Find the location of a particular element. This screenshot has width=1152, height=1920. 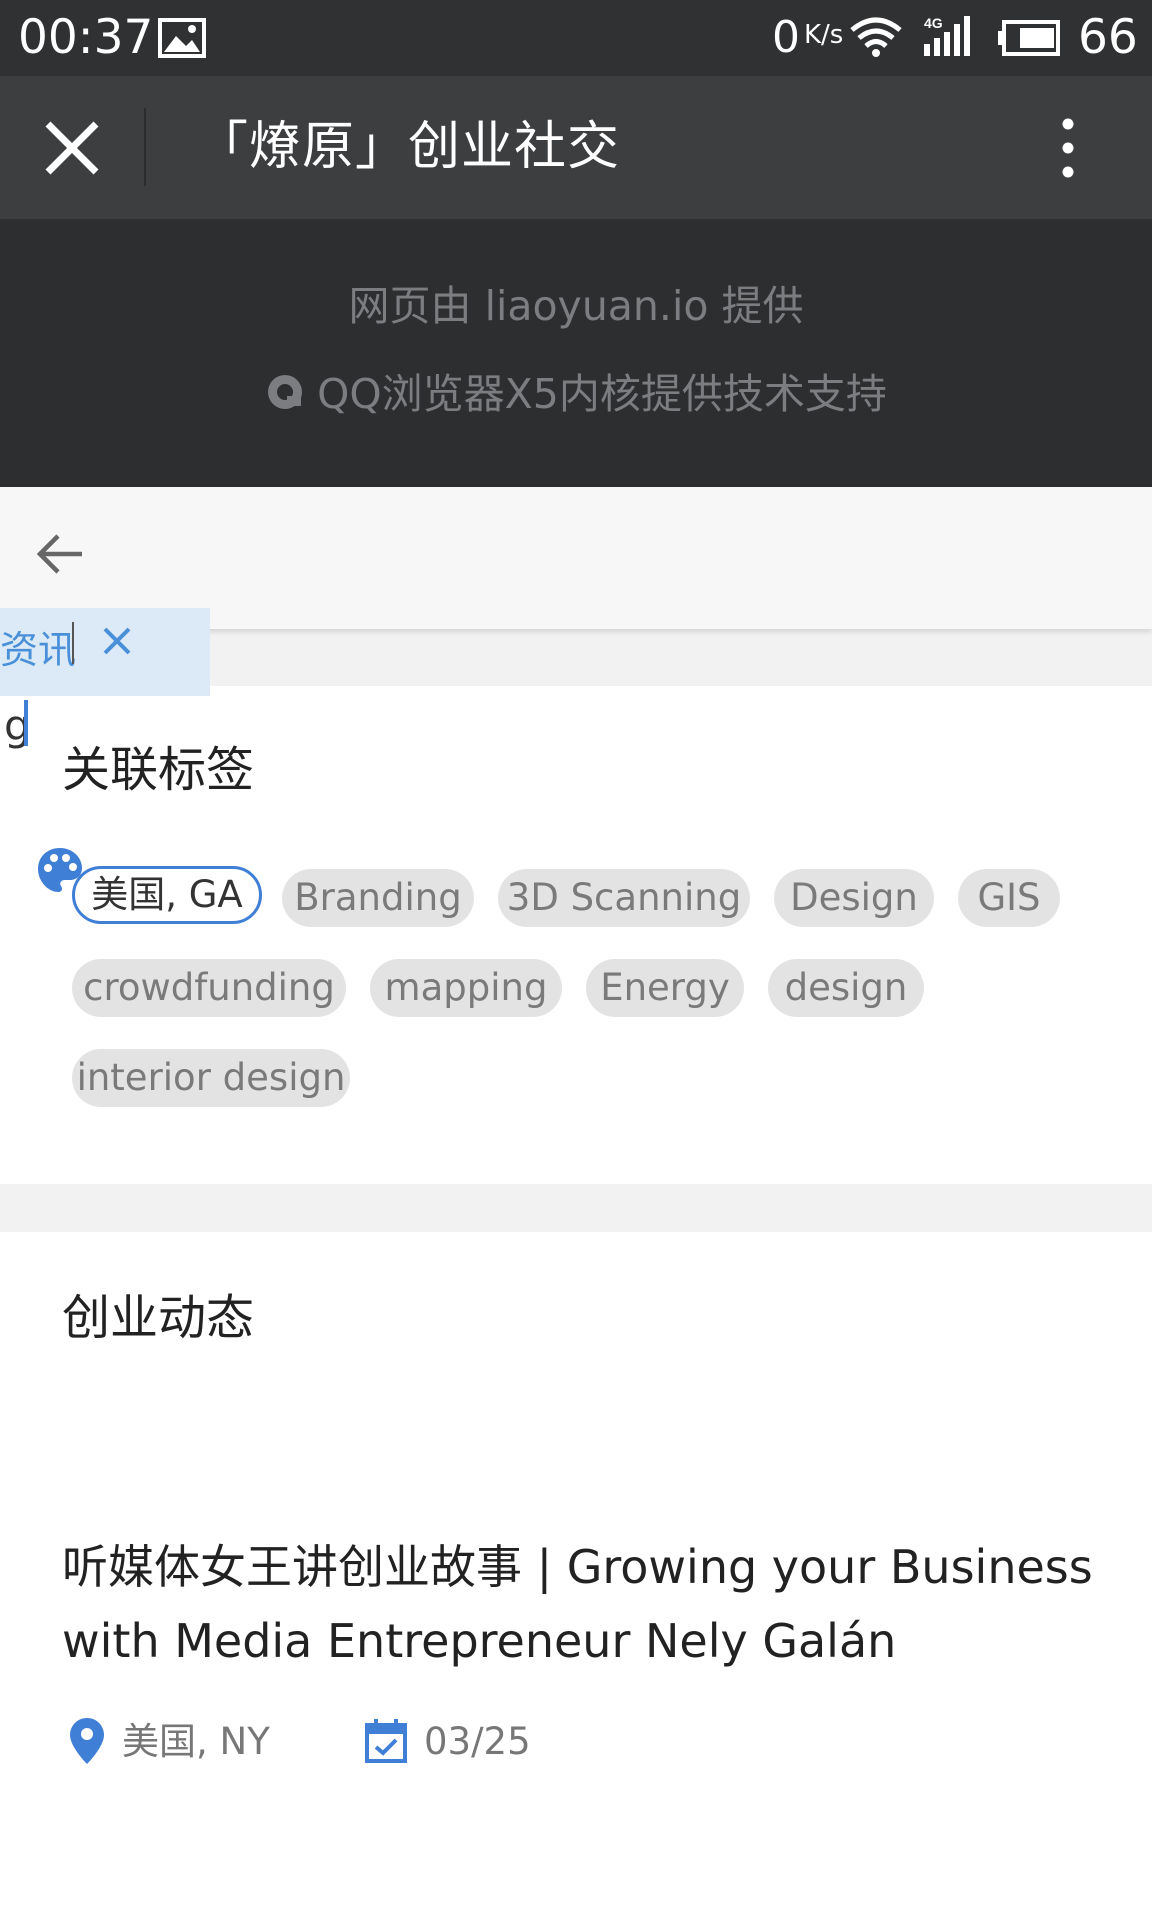

title-divider is located at coordinates (145, 147).